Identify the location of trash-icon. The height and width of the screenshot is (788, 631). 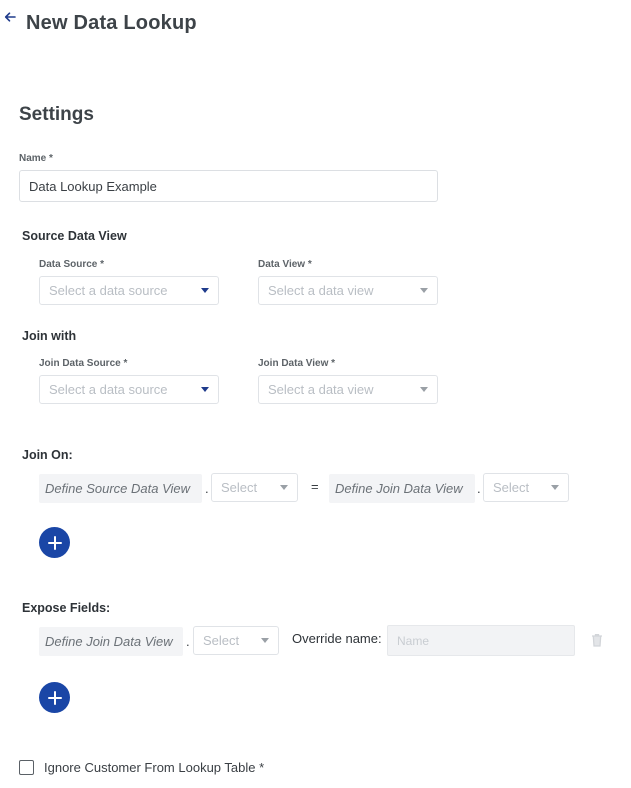
(597, 640).